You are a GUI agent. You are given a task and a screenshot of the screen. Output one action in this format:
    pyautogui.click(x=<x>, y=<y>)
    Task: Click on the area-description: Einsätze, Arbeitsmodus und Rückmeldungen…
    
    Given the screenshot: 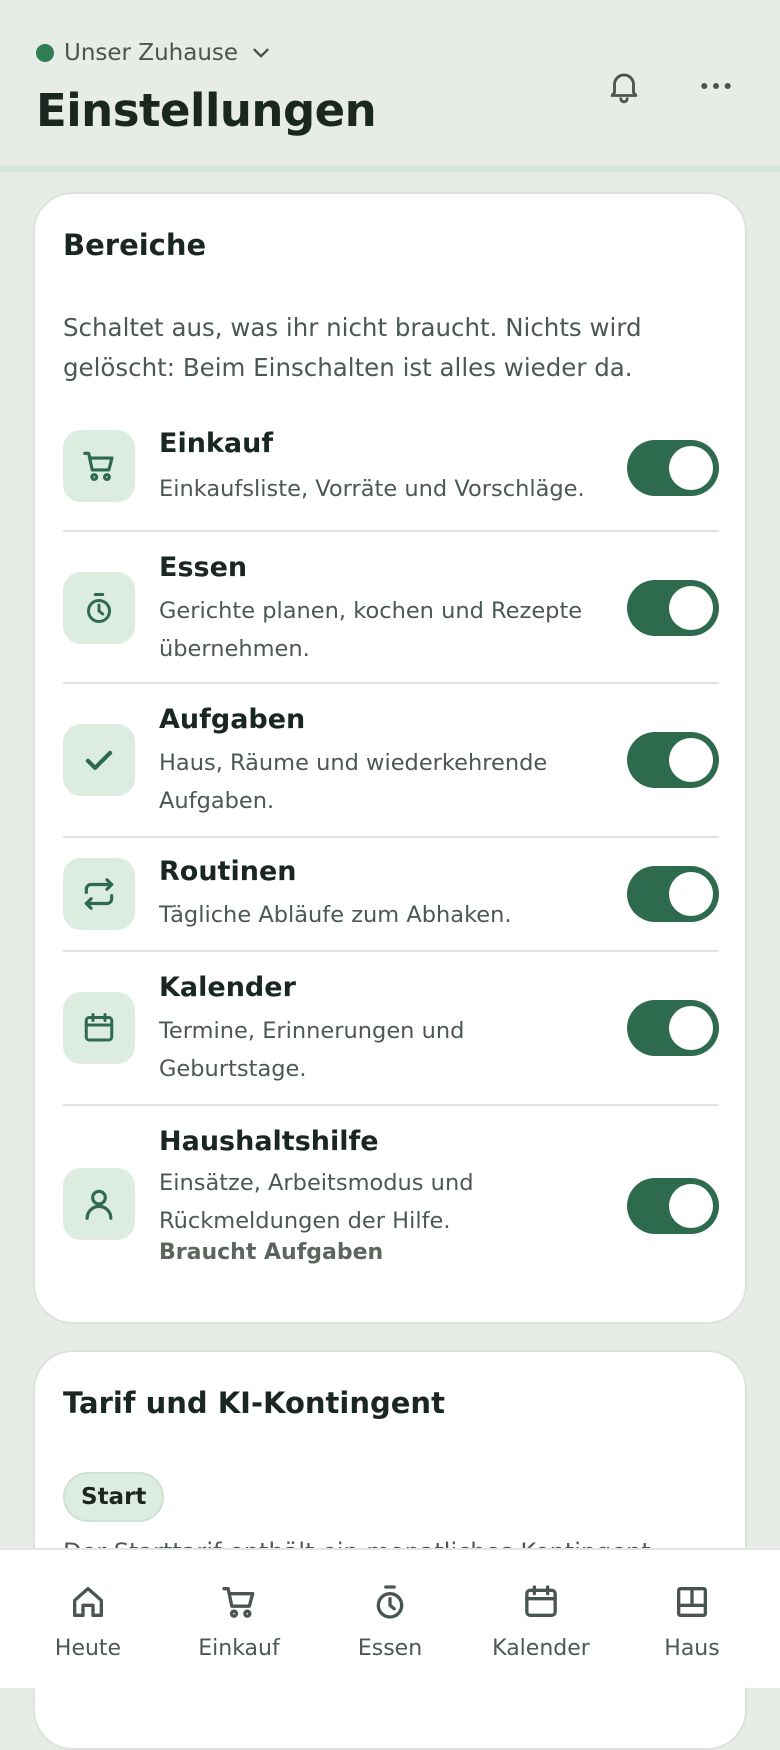 What is the action you would take?
    pyautogui.click(x=316, y=1202)
    